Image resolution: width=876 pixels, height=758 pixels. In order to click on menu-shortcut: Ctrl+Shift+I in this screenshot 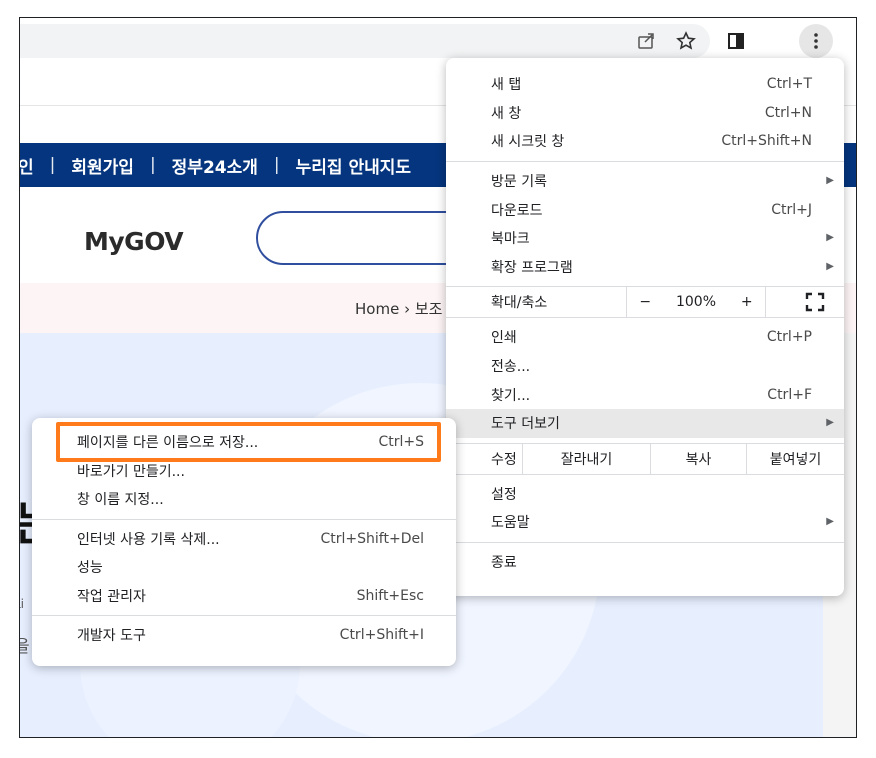, I will do `click(381, 635)`.